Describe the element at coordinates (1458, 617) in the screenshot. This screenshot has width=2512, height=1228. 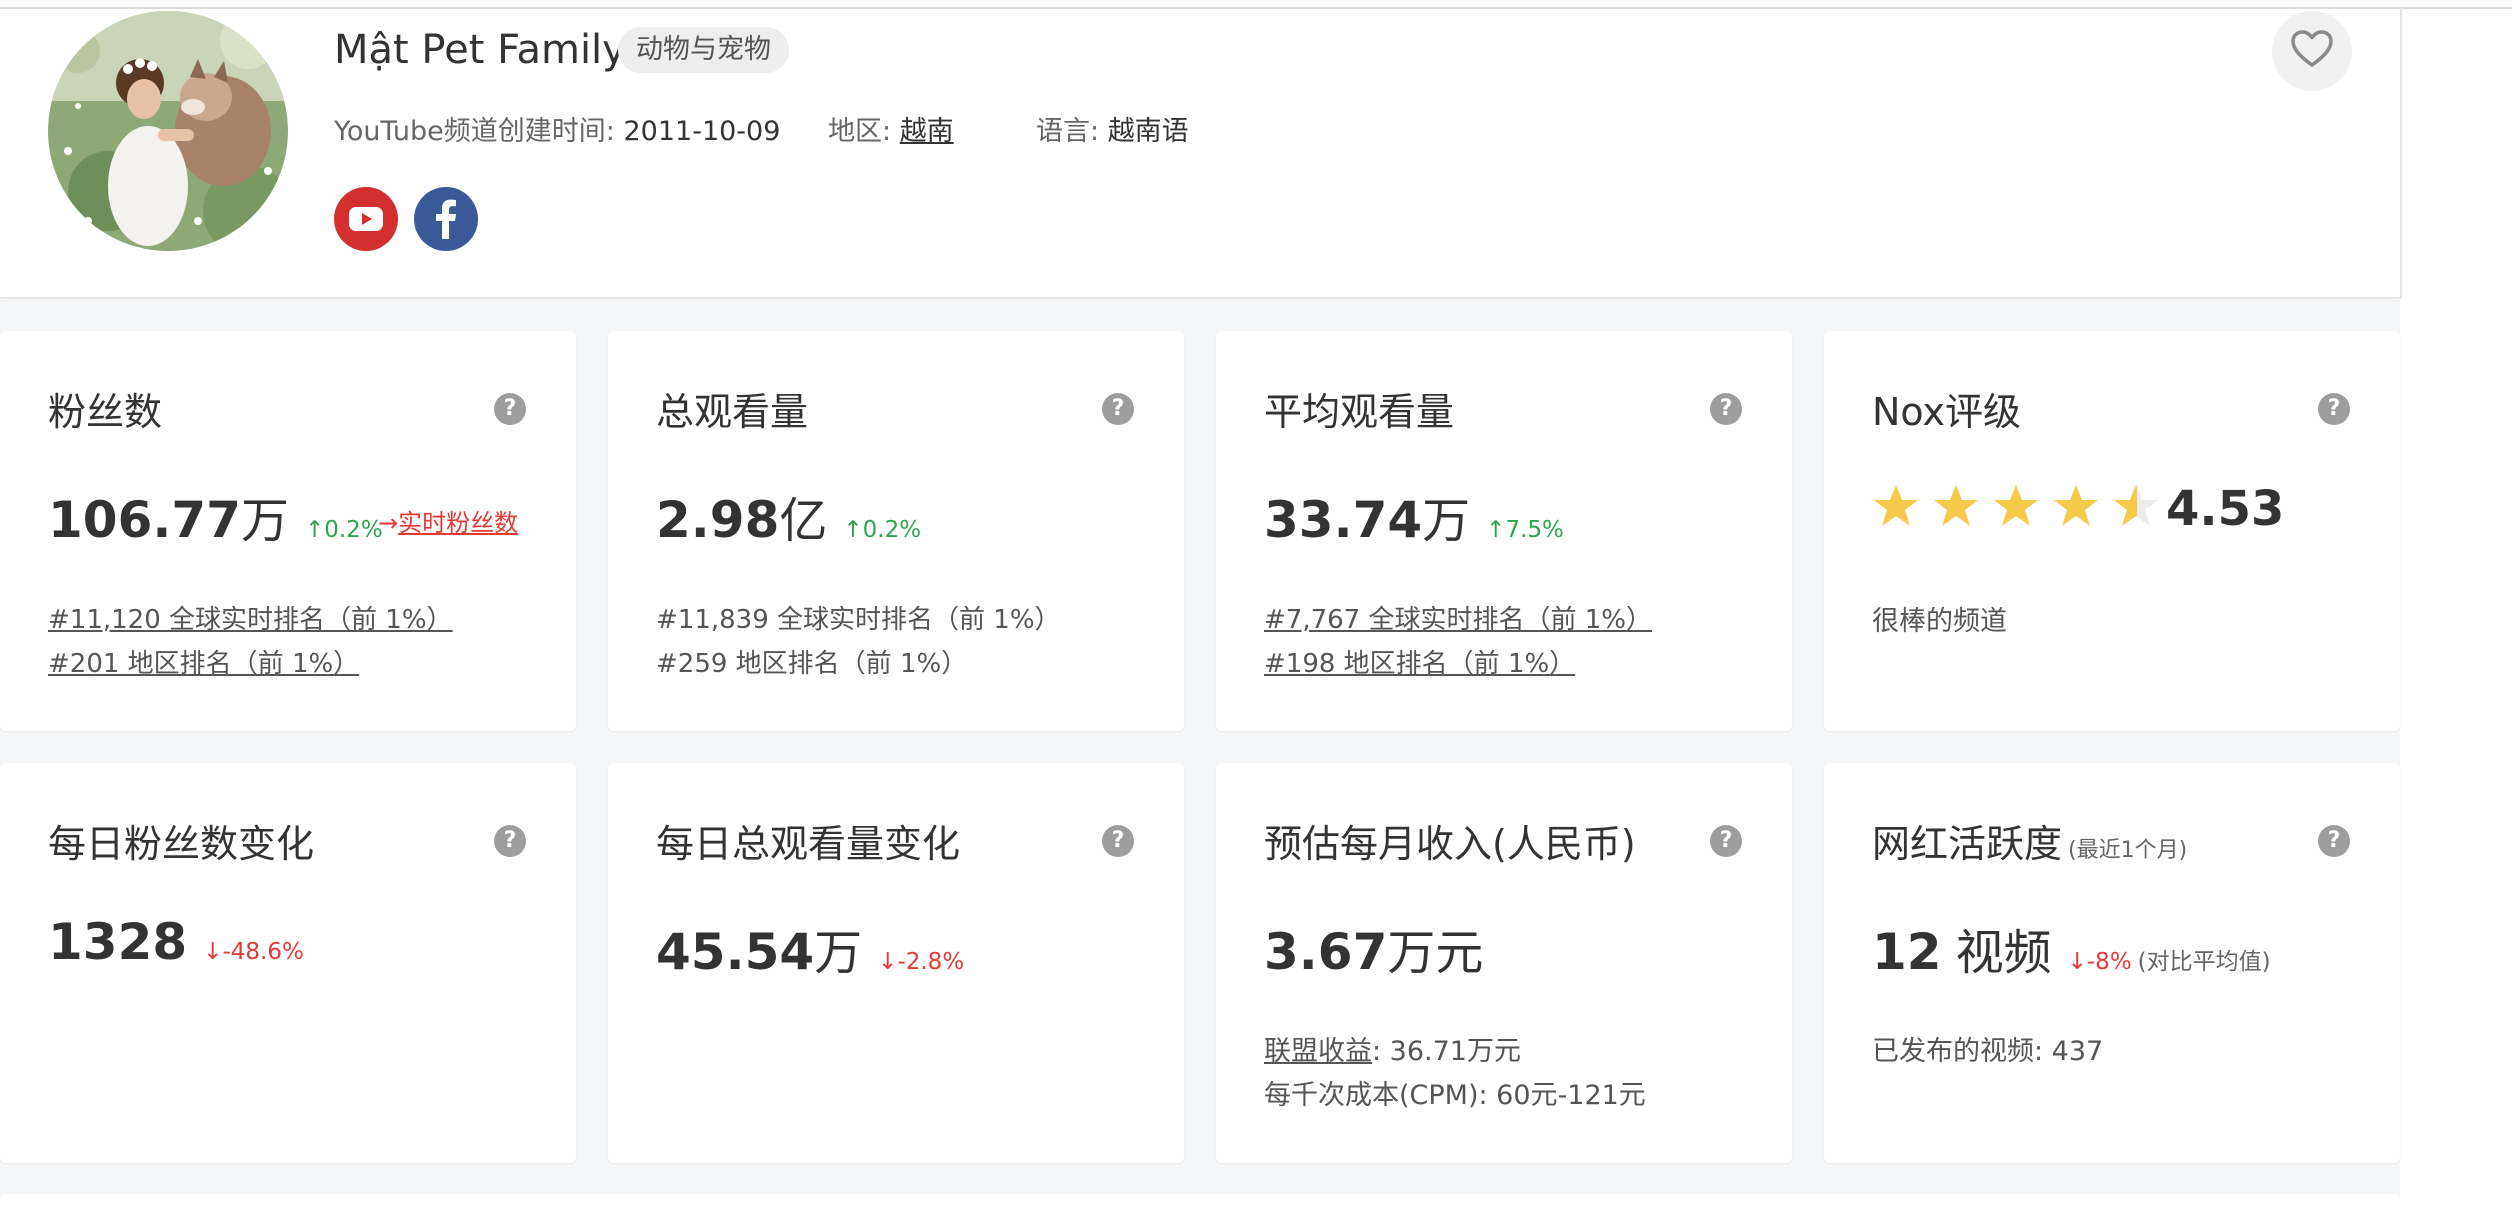
I see `global-rank-link: #7,767 全球实时排名（前 1%）` at that location.